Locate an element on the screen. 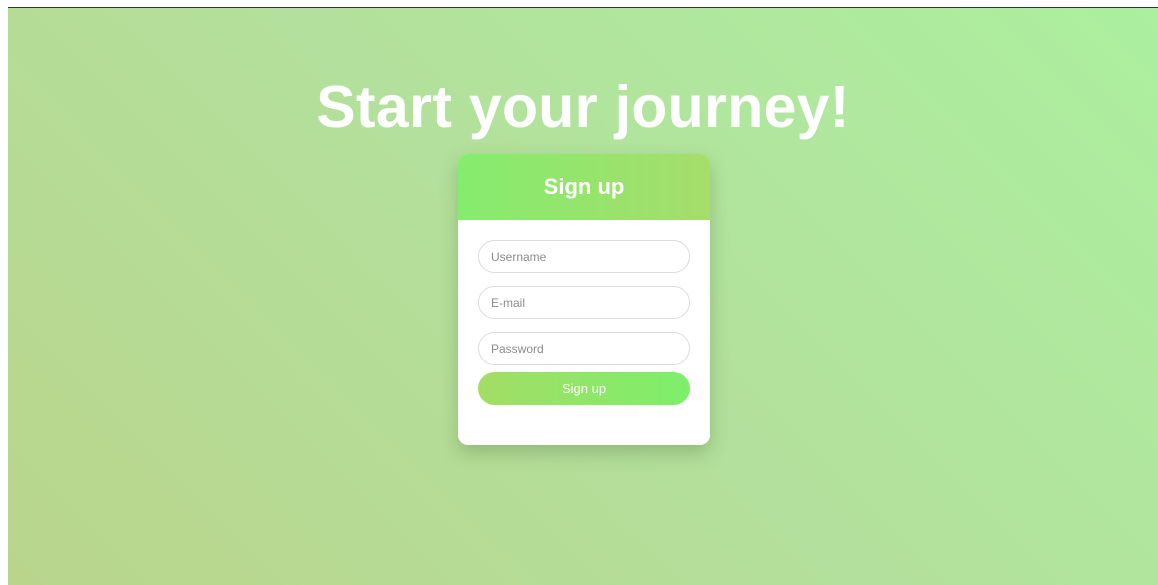 Image resolution: width=1158 pixels, height=585 pixels. signup-card-header: Sign up is located at coordinates (584, 187).